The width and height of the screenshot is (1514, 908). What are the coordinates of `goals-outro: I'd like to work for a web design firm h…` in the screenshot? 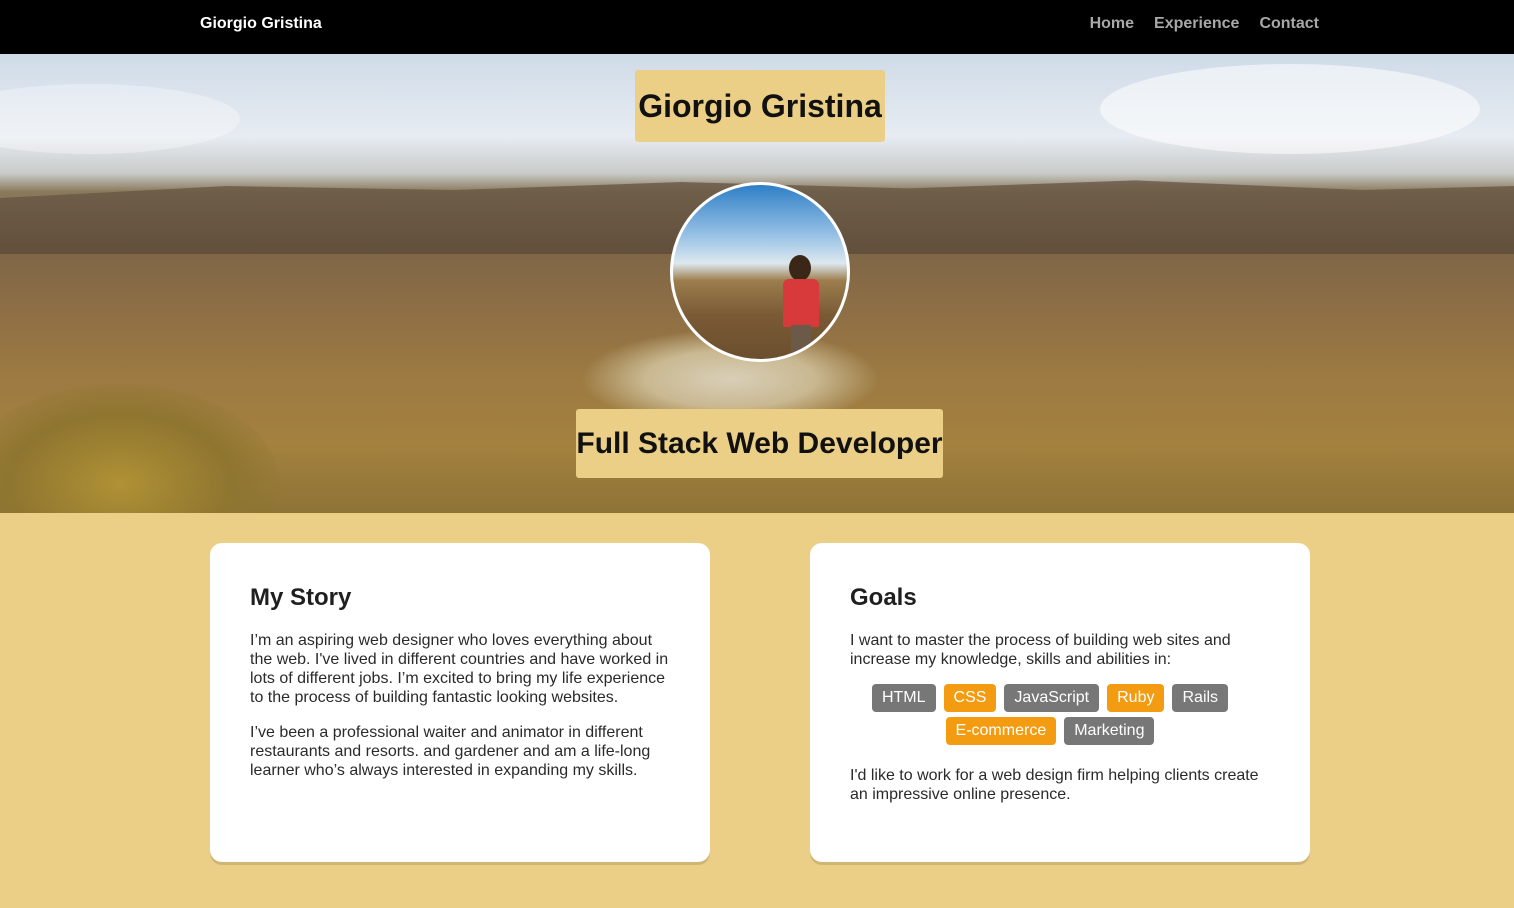 It's located at (1054, 785).